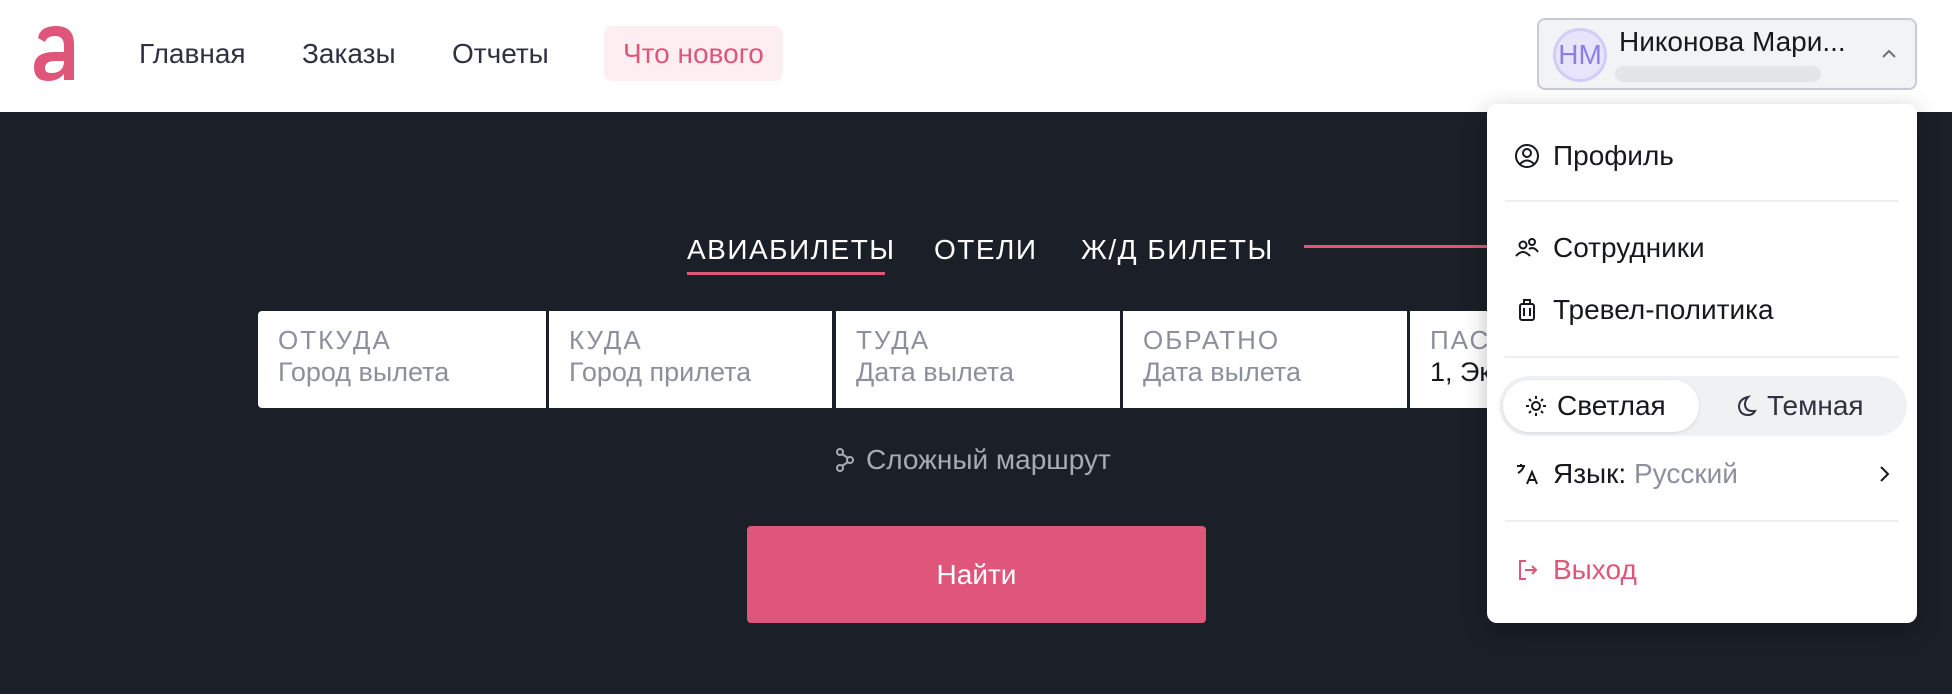 The height and width of the screenshot is (694, 1952). I want to click on avatar: НМ, so click(1580, 55).